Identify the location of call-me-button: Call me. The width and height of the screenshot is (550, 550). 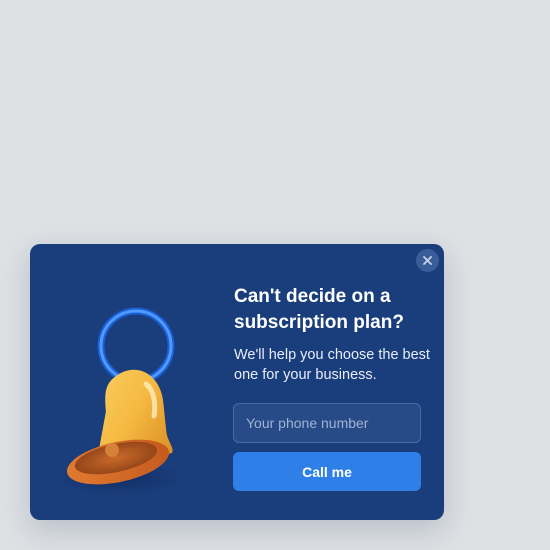
(327, 471).